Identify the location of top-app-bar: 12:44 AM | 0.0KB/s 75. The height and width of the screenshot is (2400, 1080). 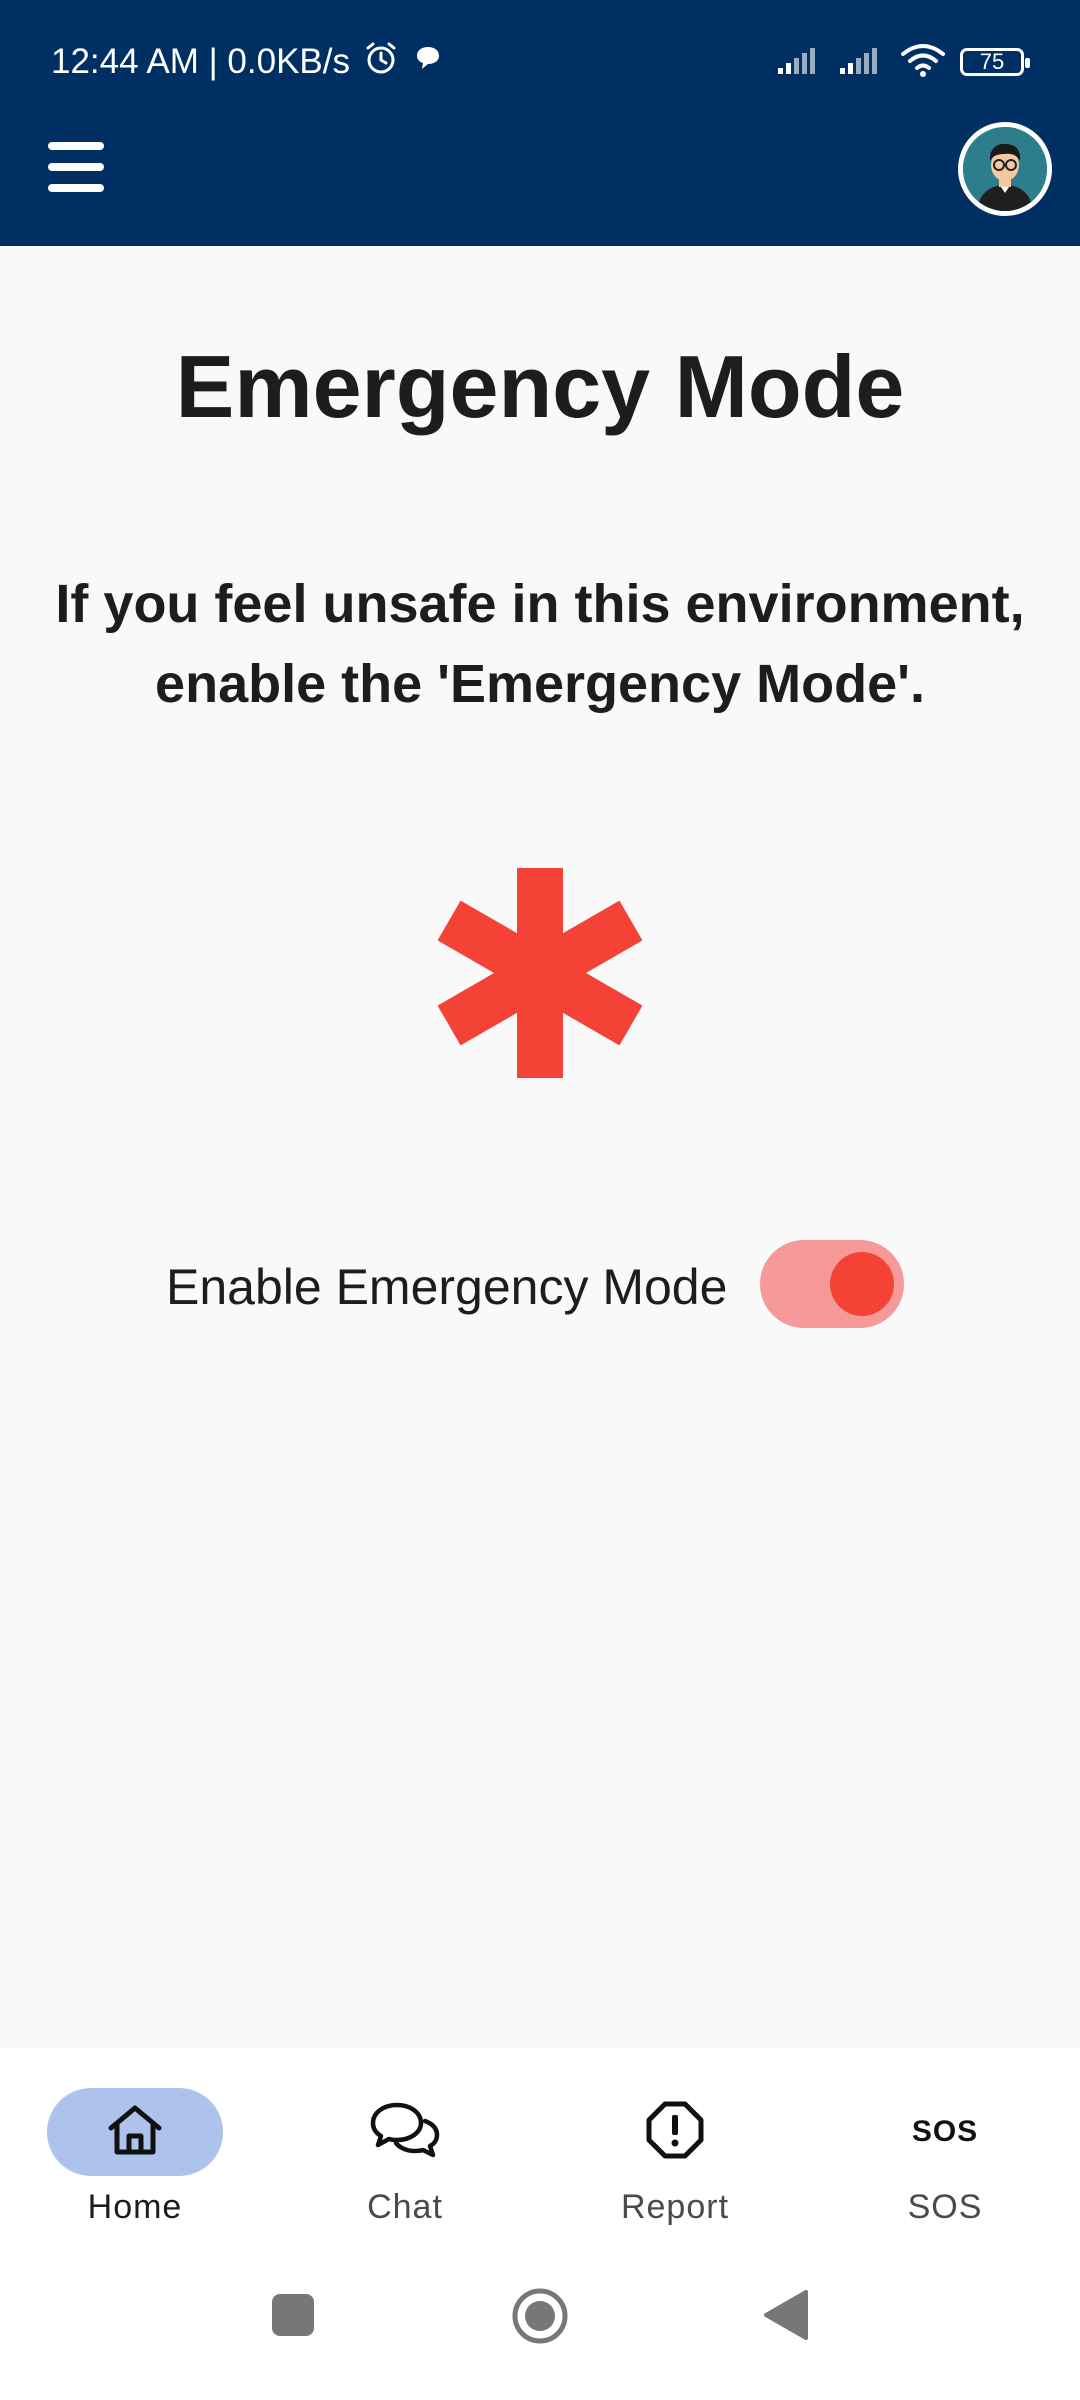
(540, 123).